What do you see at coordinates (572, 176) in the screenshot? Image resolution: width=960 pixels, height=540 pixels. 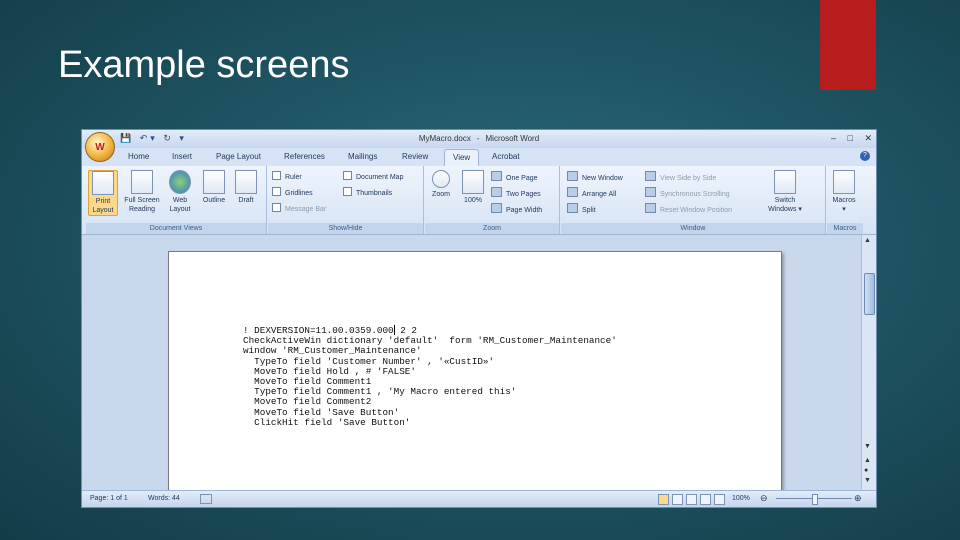 I see `new-window-icon` at bounding box center [572, 176].